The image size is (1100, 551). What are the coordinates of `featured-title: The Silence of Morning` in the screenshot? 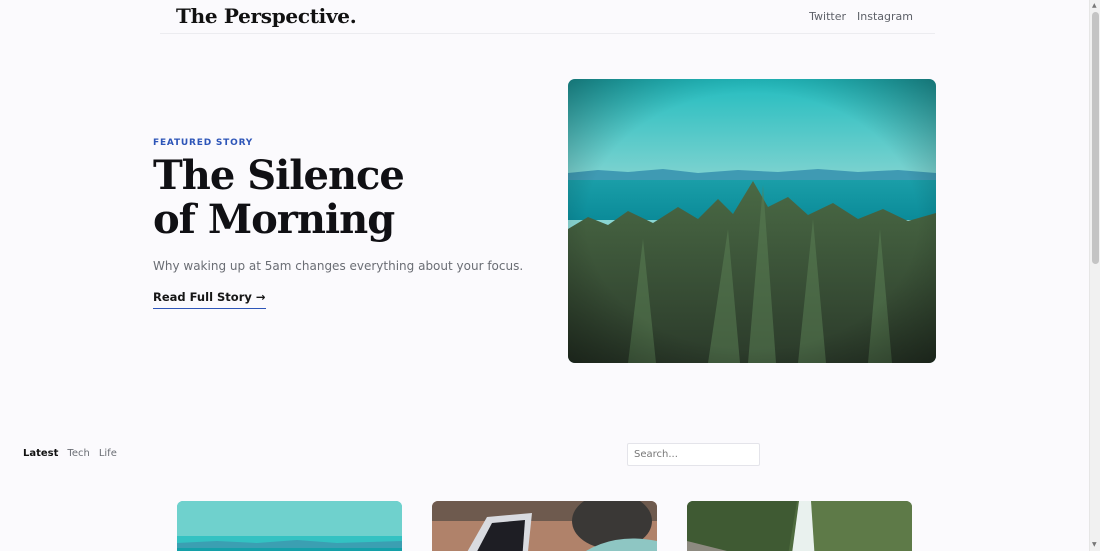 It's located at (279, 197).